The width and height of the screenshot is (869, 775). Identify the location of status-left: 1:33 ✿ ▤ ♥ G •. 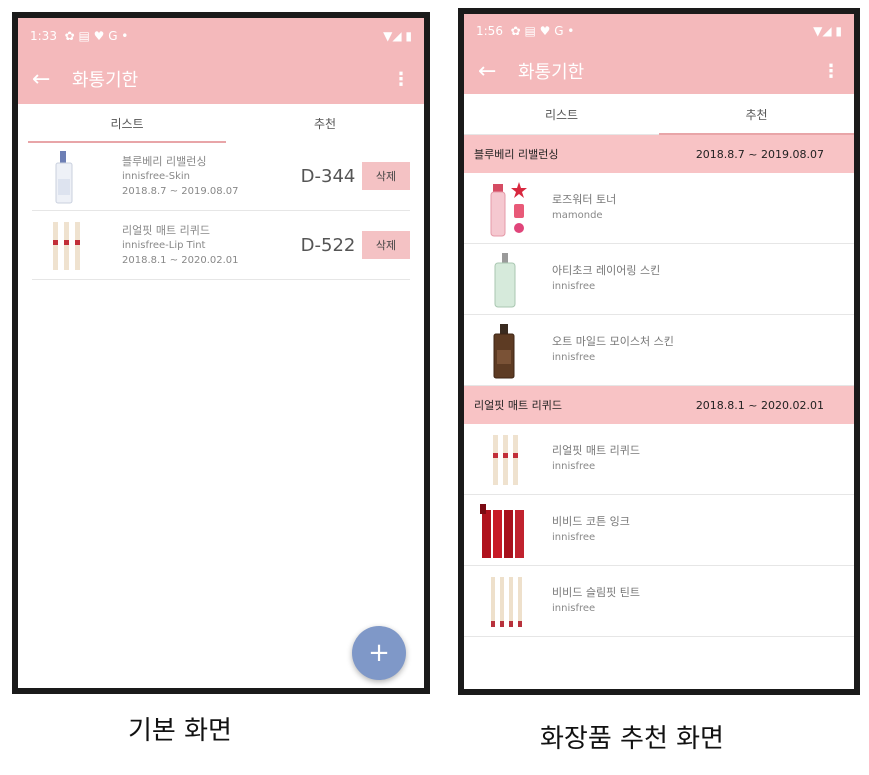
(79, 36).